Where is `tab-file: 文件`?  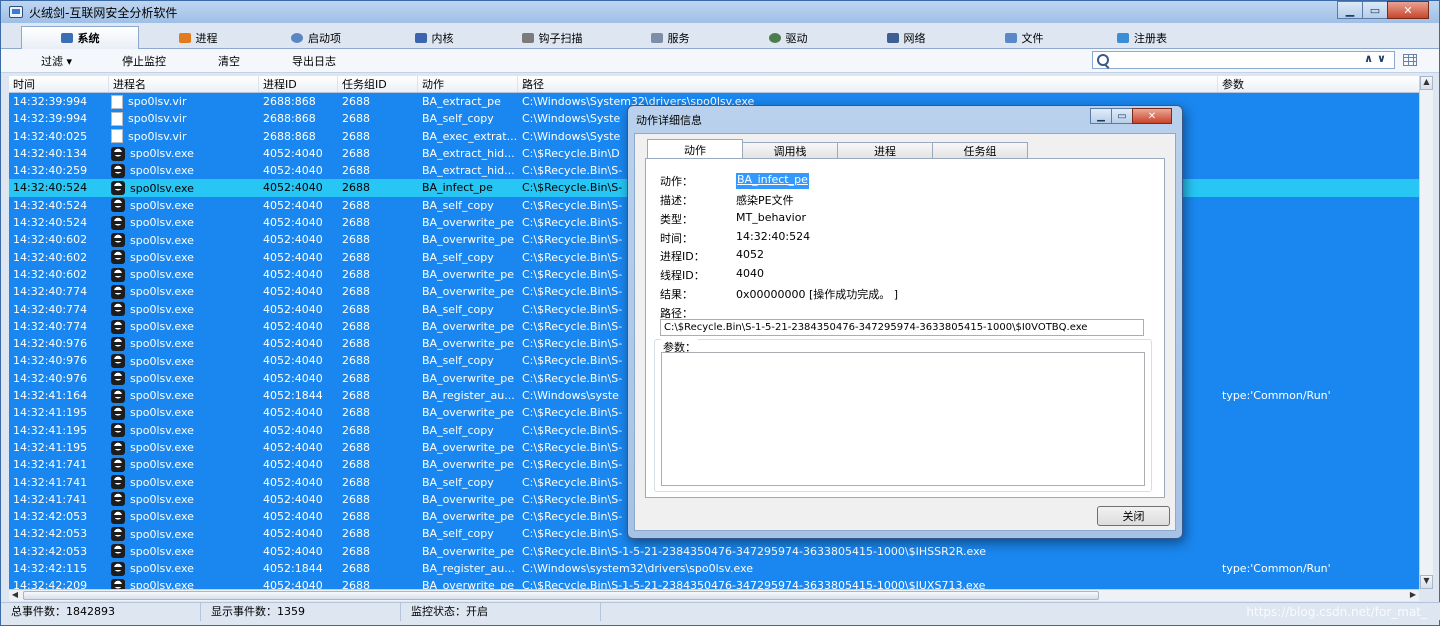
tab-file: 文件 is located at coordinates (1024, 37).